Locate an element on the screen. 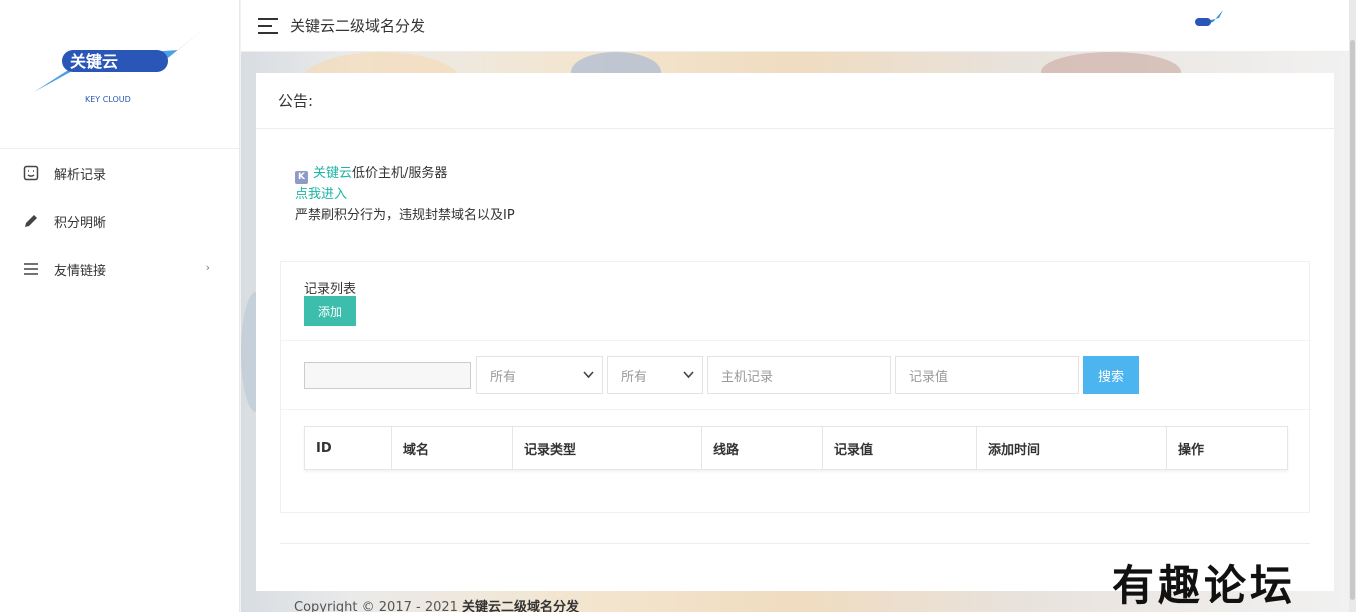  domain-input is located at coordinates (387, 375).